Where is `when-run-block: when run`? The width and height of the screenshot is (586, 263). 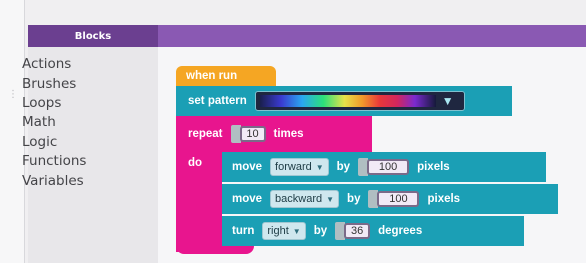 when-run-block: when run is located at coordinates (226, 76).